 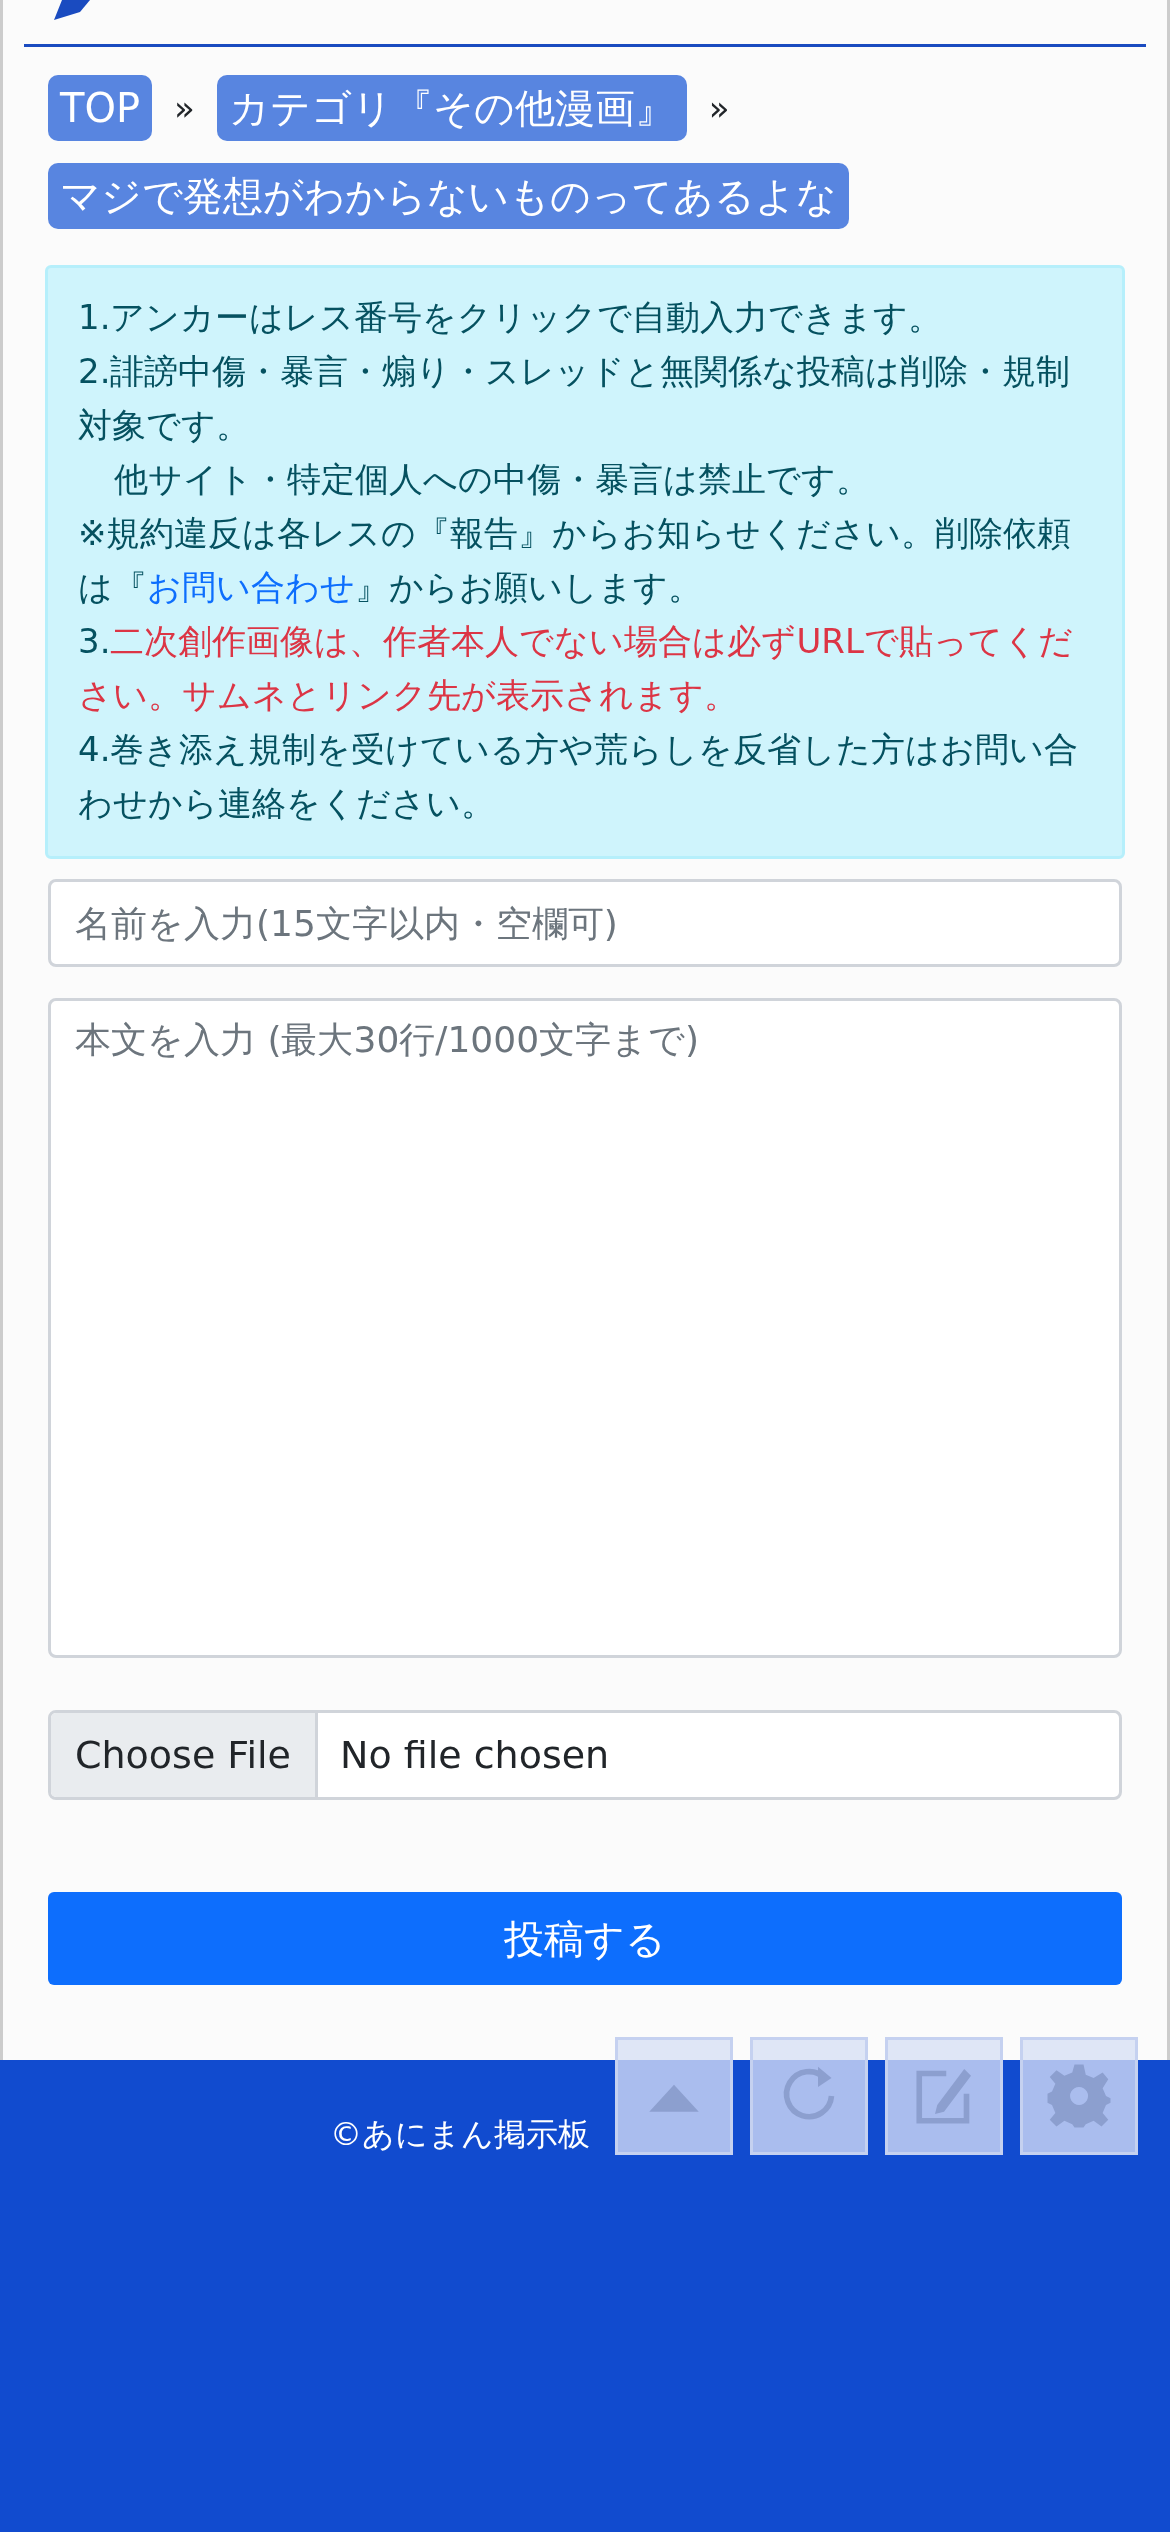 I want to click on breadcrumb-link: マジで発想がわからないものってあるよな, so click(x=448, y=196).